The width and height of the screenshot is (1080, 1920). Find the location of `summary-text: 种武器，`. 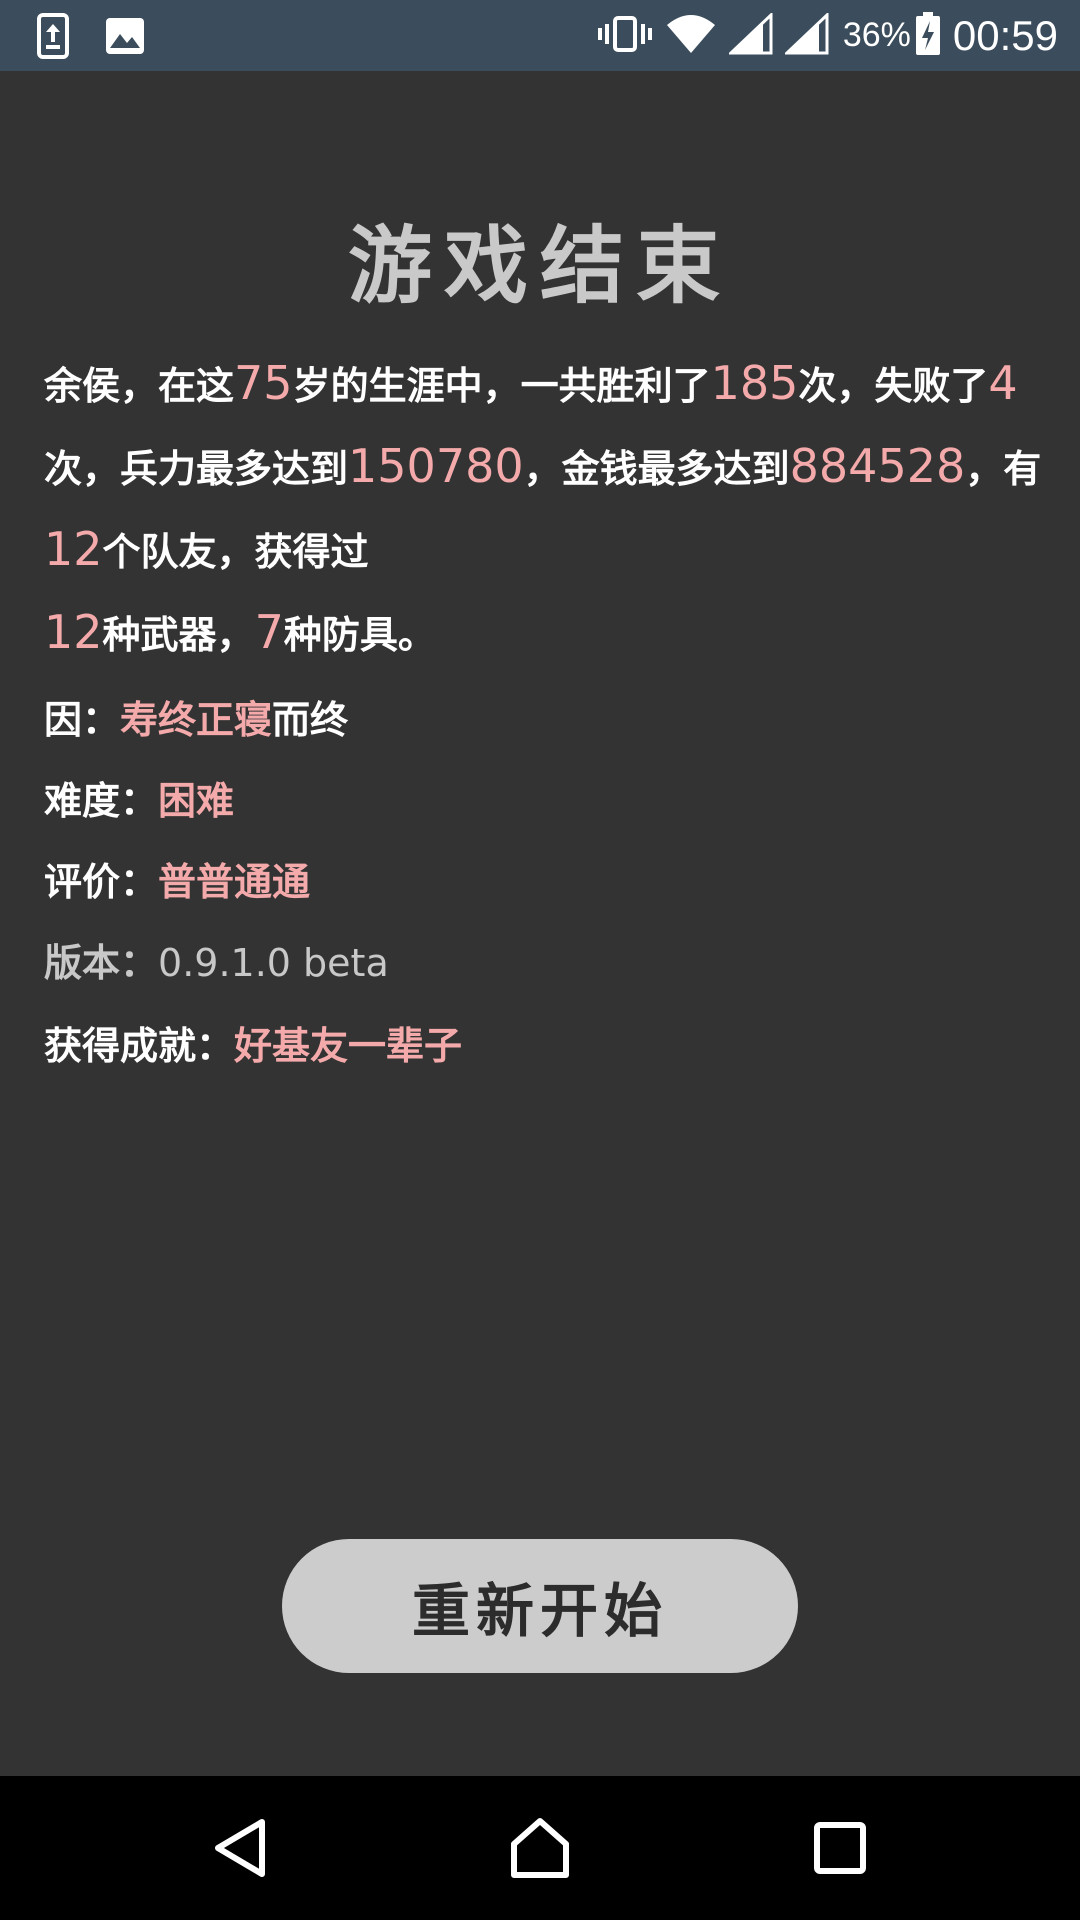

summary-text: 种武器， is located at coordinates (178, 634).